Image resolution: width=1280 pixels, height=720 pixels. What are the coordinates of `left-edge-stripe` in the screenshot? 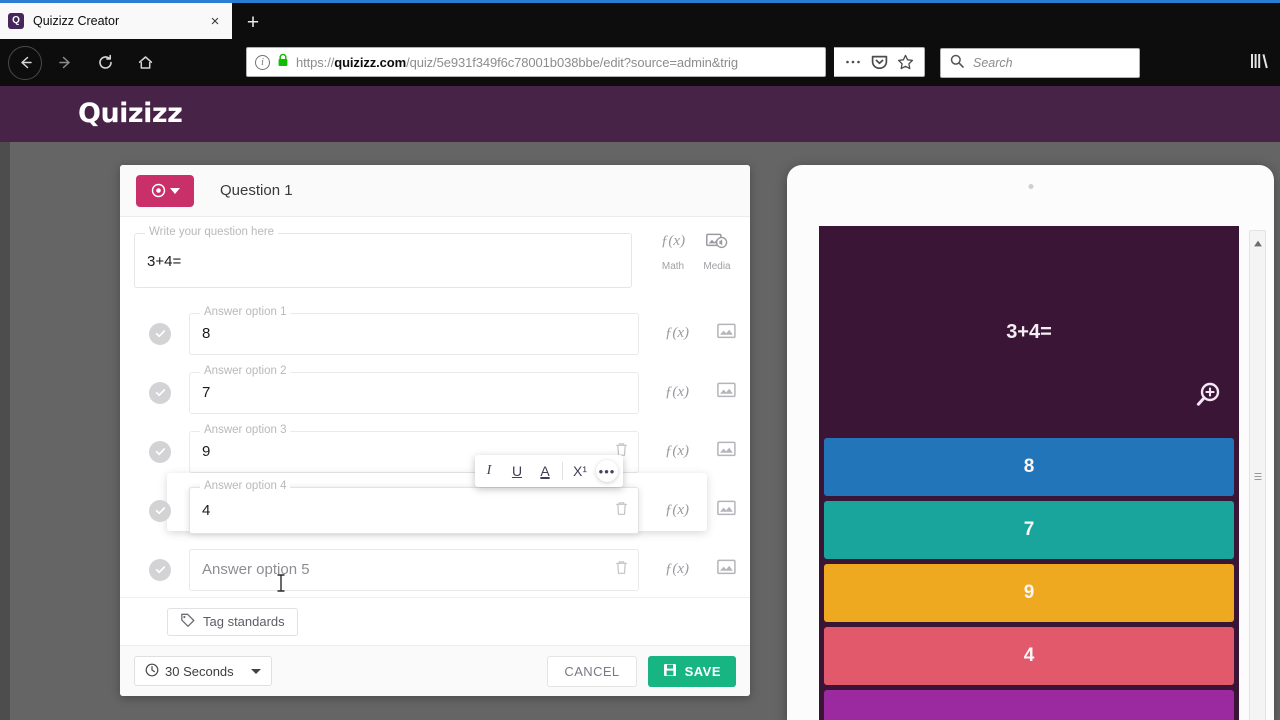 It's located at (5, 431).